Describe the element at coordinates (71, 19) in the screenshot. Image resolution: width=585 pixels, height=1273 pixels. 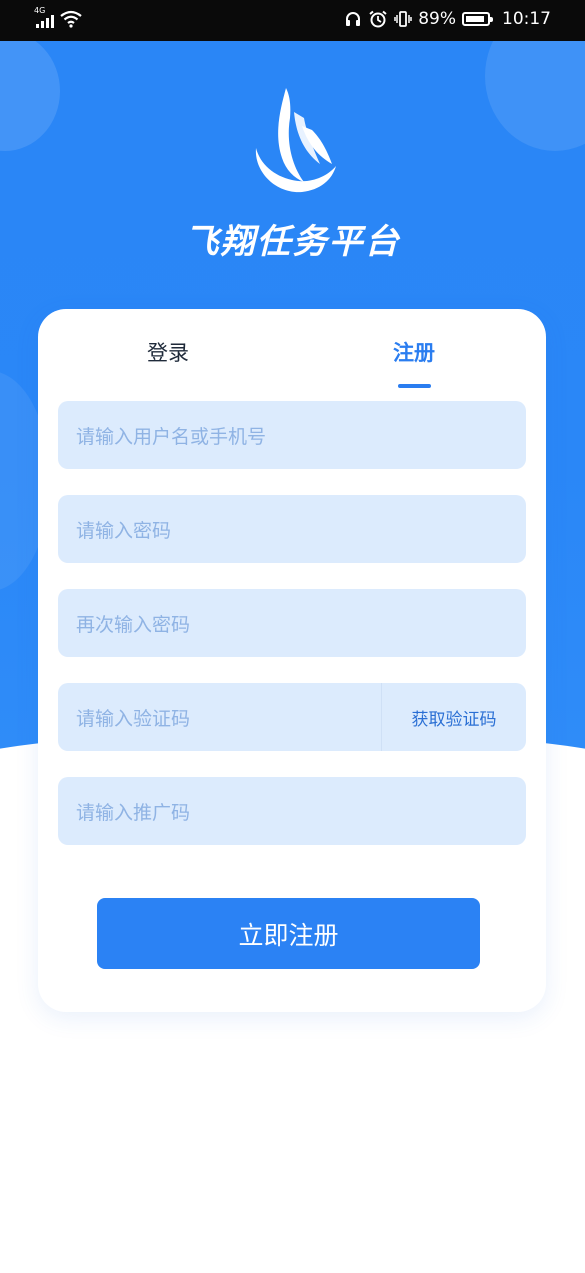
I see `wifi-icon` at that location.